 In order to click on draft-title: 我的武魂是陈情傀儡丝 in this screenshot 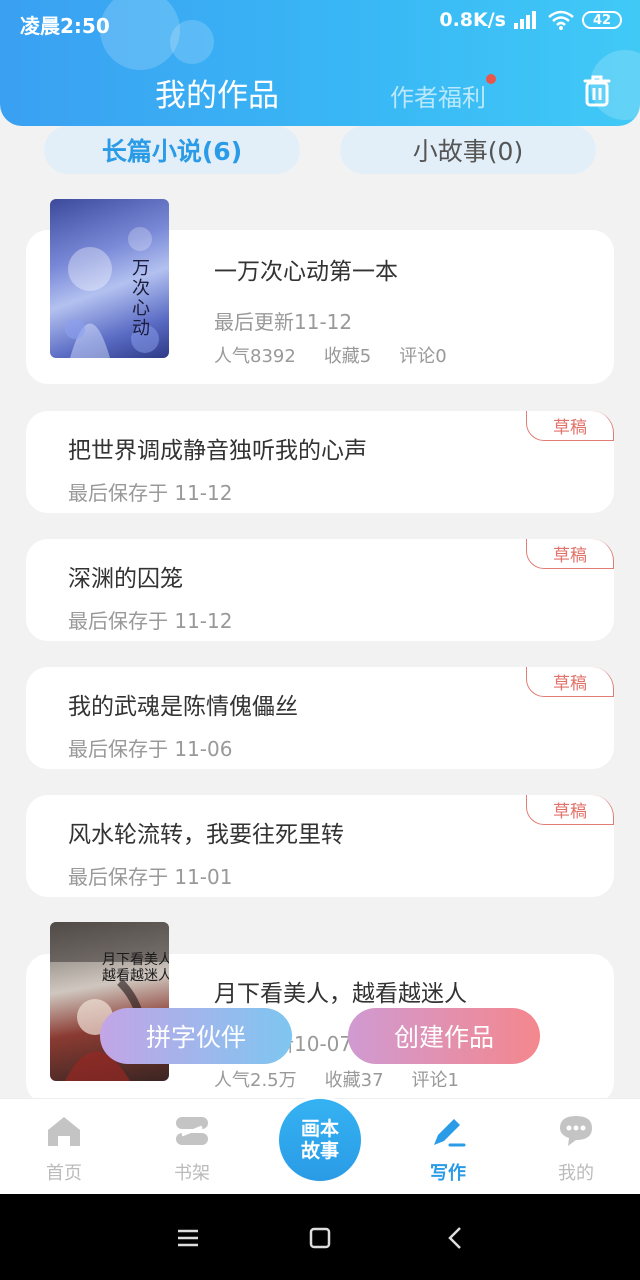, I will do `click(183, 707)`.